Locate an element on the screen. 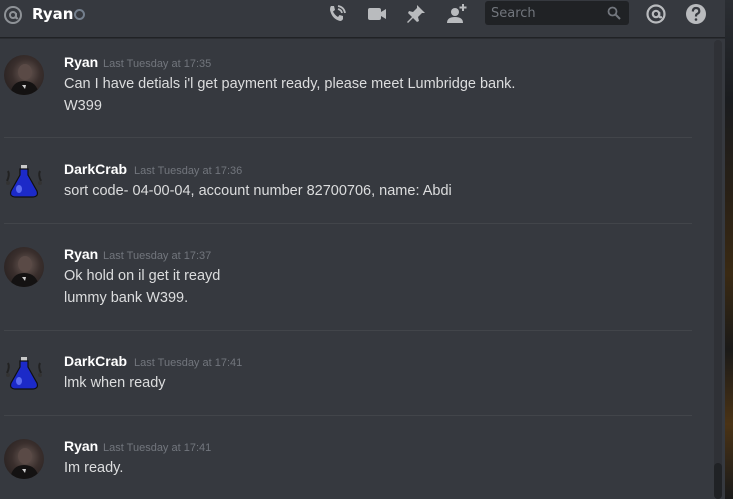  search-icon is located at coordinates (614, 13).